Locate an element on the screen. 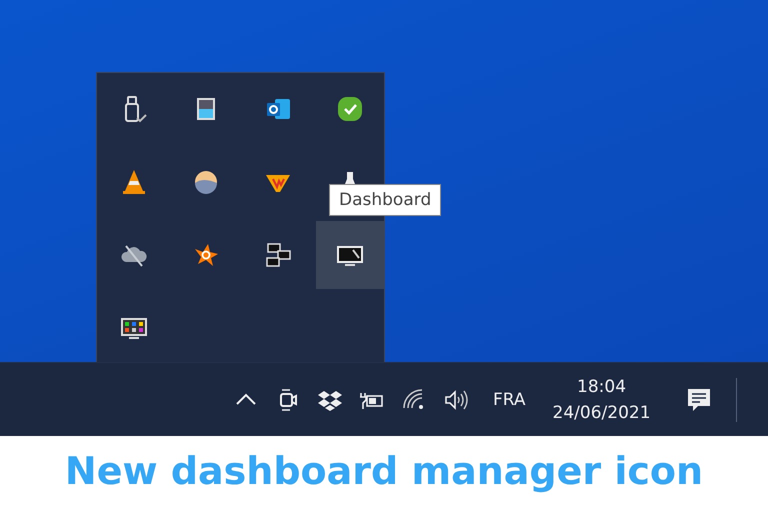  language-button: FRA is located at coordinates (509, 400).